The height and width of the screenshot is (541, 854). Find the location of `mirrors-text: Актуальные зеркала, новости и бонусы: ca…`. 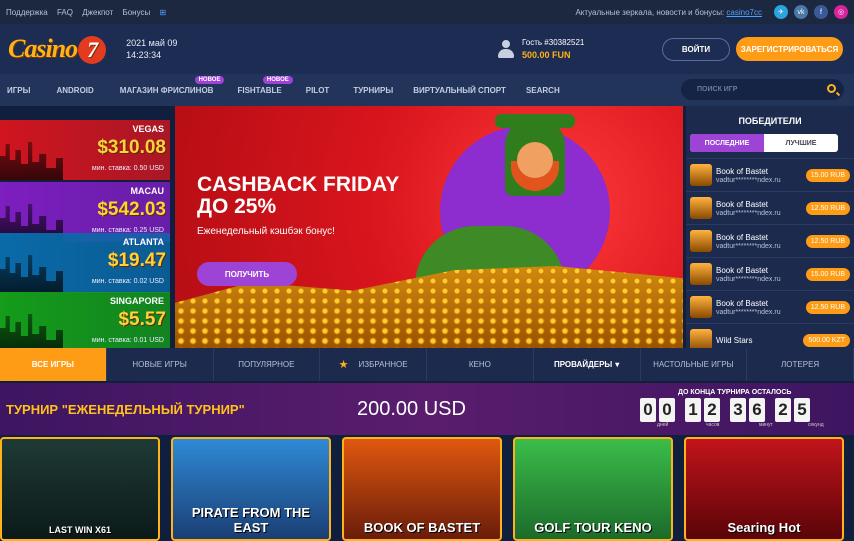

mirrors-text: Актуальные зеркала, новости и бонусы: ca… is located at coordinates (668, 12).